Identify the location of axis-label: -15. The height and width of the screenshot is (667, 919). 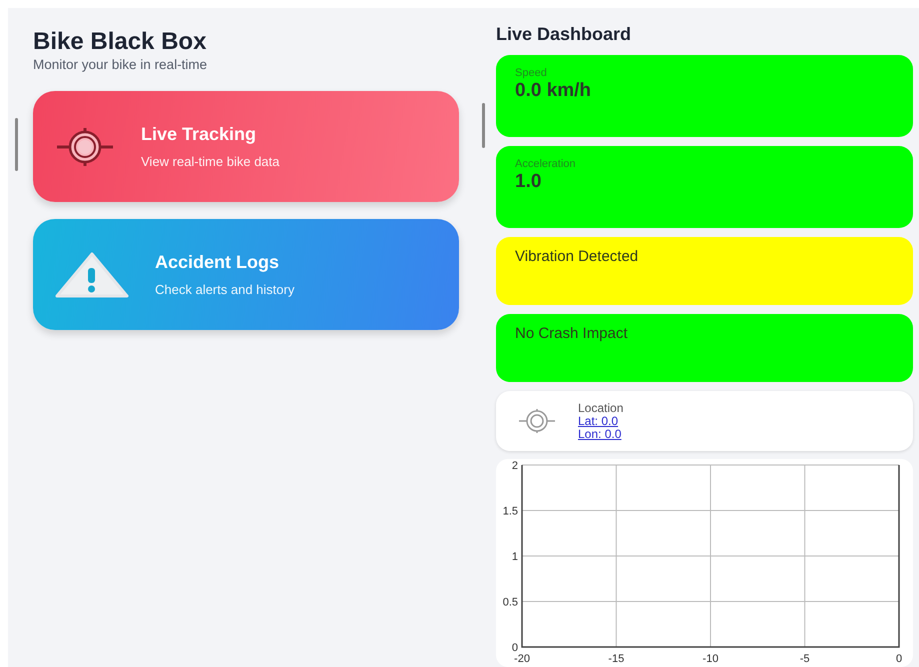
(616, 659).